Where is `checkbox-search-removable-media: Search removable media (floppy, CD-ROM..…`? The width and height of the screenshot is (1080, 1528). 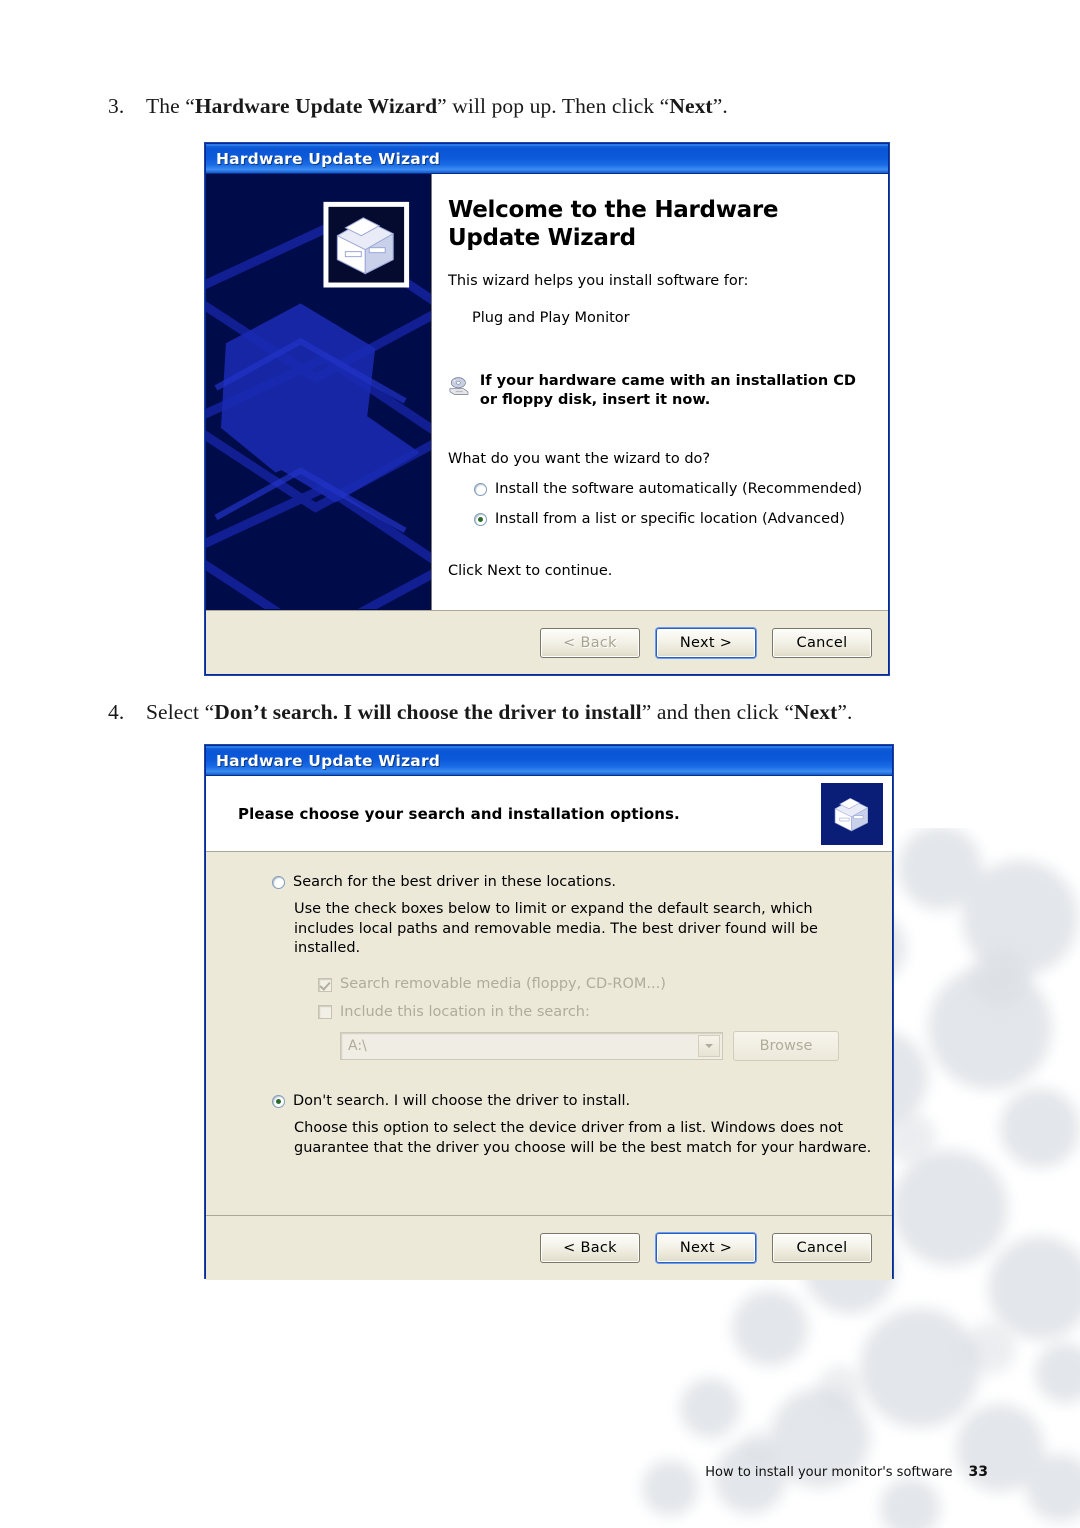 checkbox-search-removable-media: Search removable media (floppy, CD-ROM..… is located at coordinates (595, 984).